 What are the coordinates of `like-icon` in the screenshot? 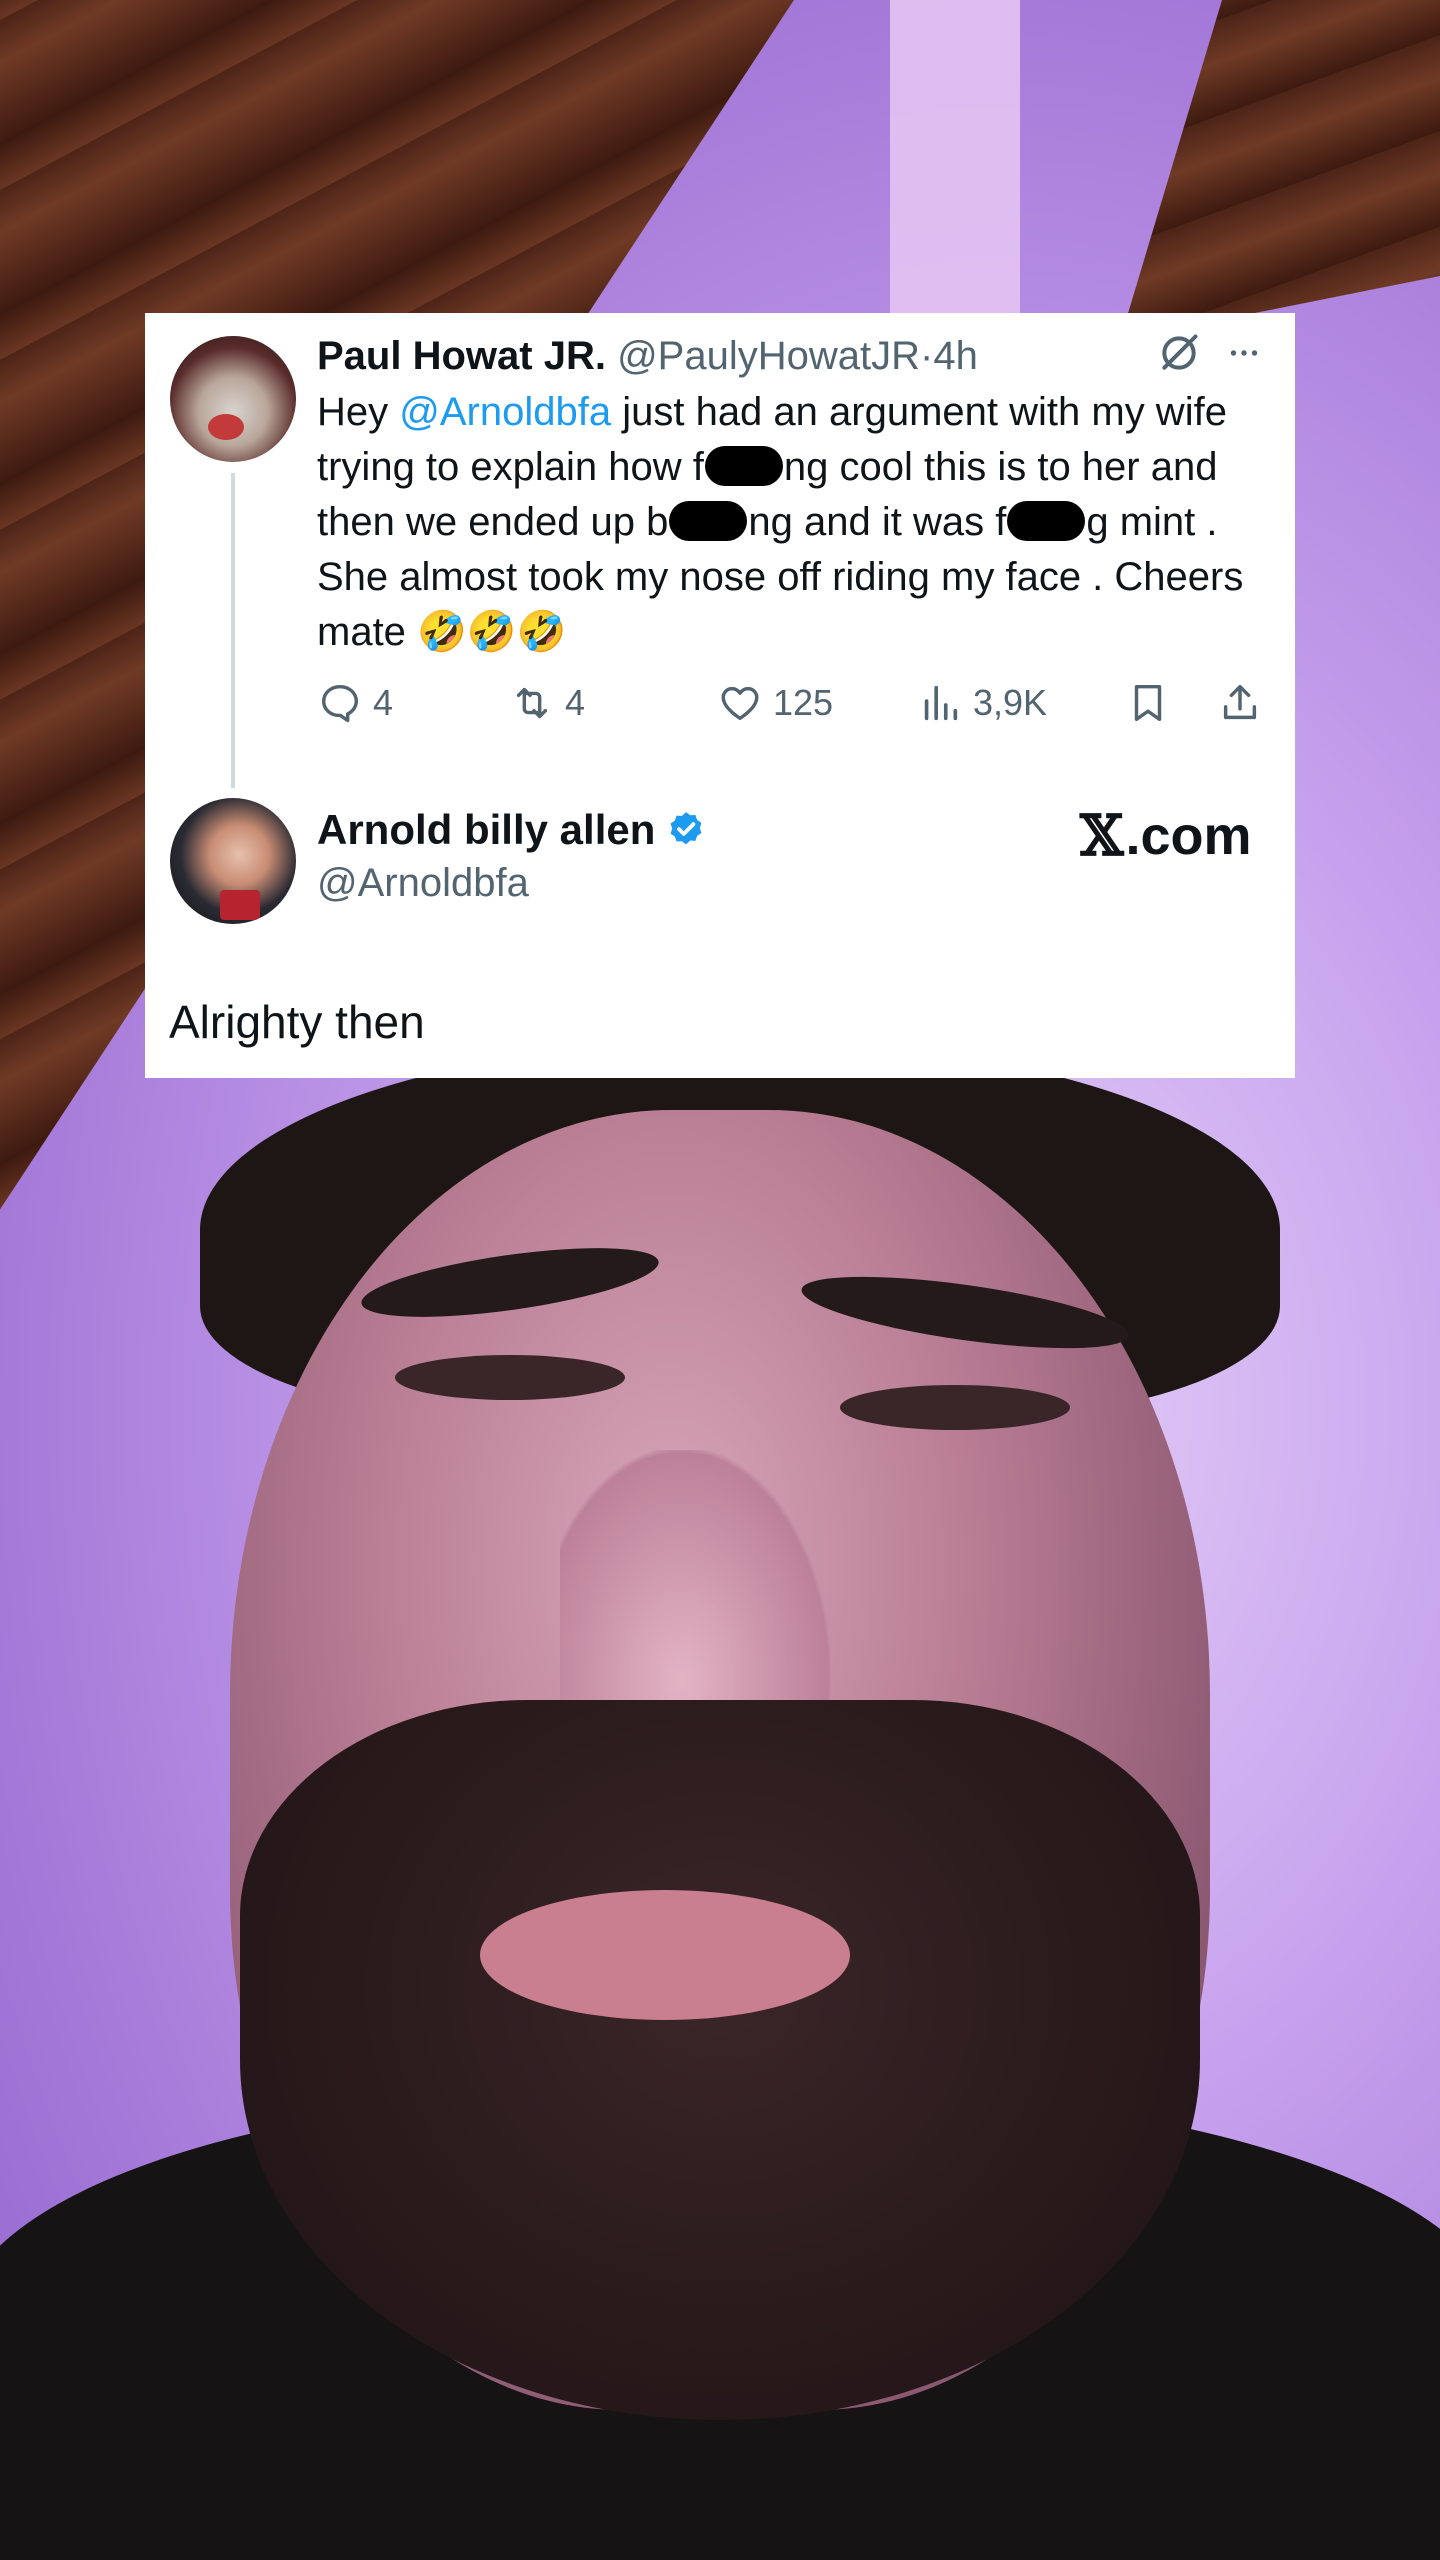 It's located at (740, 703).